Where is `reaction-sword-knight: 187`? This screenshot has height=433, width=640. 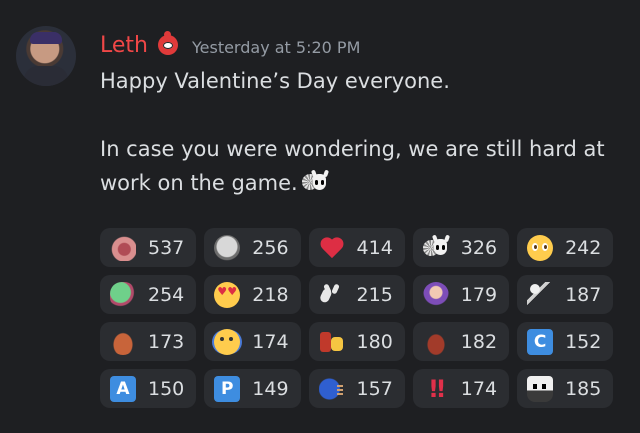 reaction-sword-knight: 187 is located at coordinates (565, 294).